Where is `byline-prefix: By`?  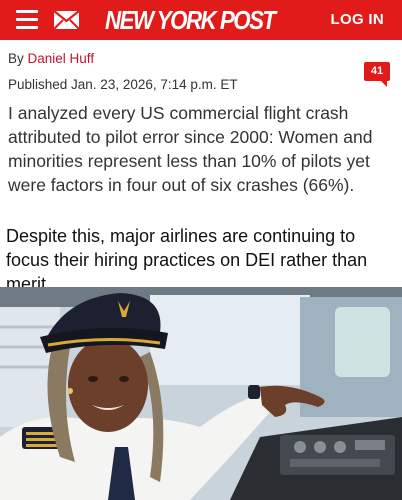 byline-prefix: By is located at coordinates (16, 58).